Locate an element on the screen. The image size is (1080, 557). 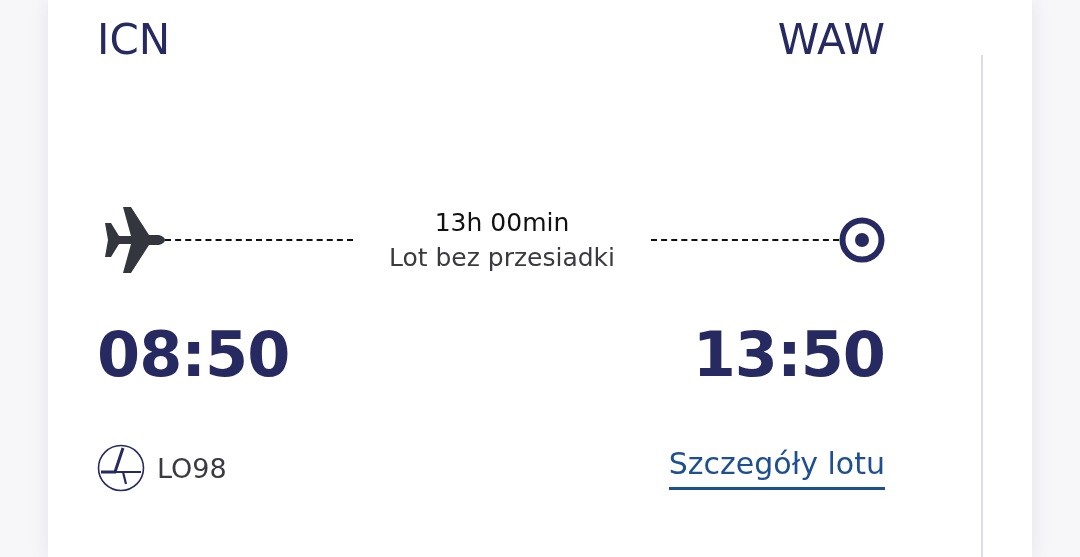
flight-duration: 13h 00min is located at coordinates (502, 223).